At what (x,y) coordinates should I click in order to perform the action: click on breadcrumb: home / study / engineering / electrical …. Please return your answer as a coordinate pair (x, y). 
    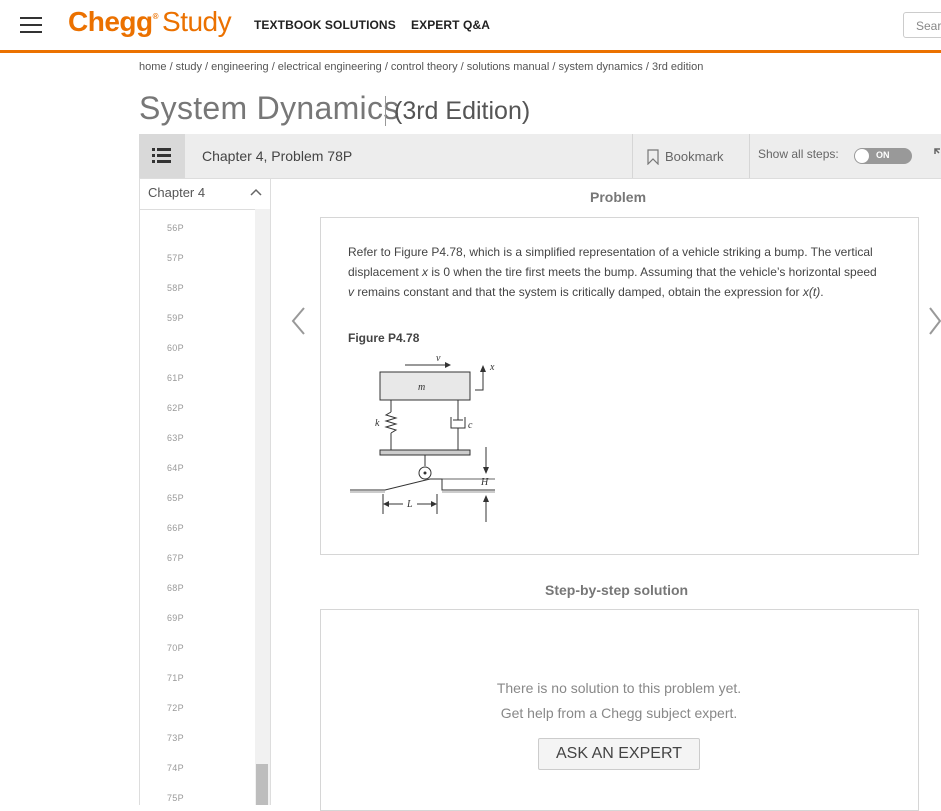
    Looking at the image, I should click on (421, 67).